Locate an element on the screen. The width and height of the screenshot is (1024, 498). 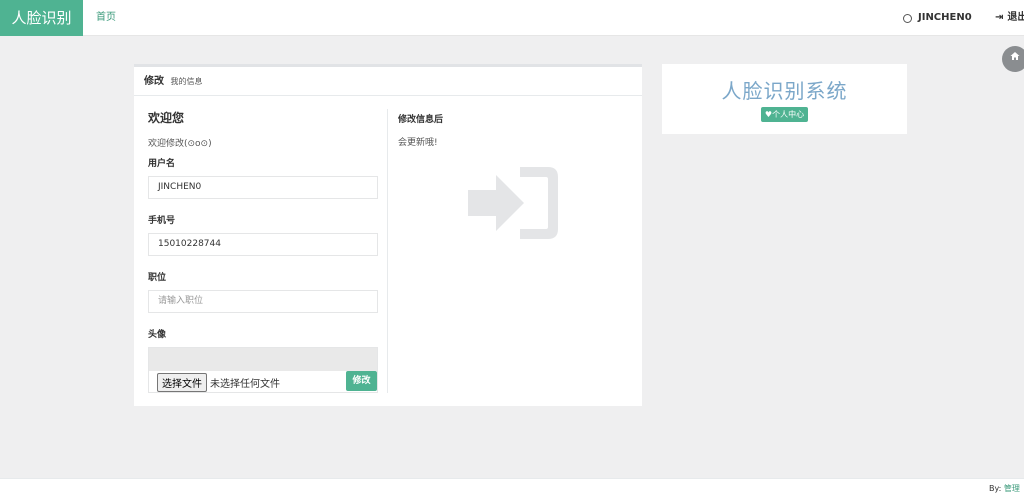
phone-field-label: 手机号 is located at coordinates (162, 221).